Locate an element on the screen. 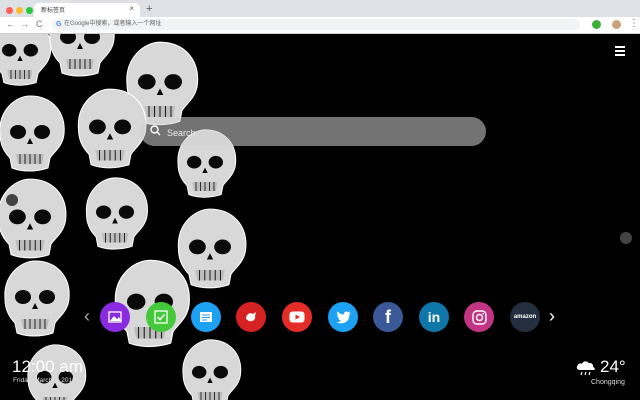  shortcut-twitter is located at coordinates (343, 317).